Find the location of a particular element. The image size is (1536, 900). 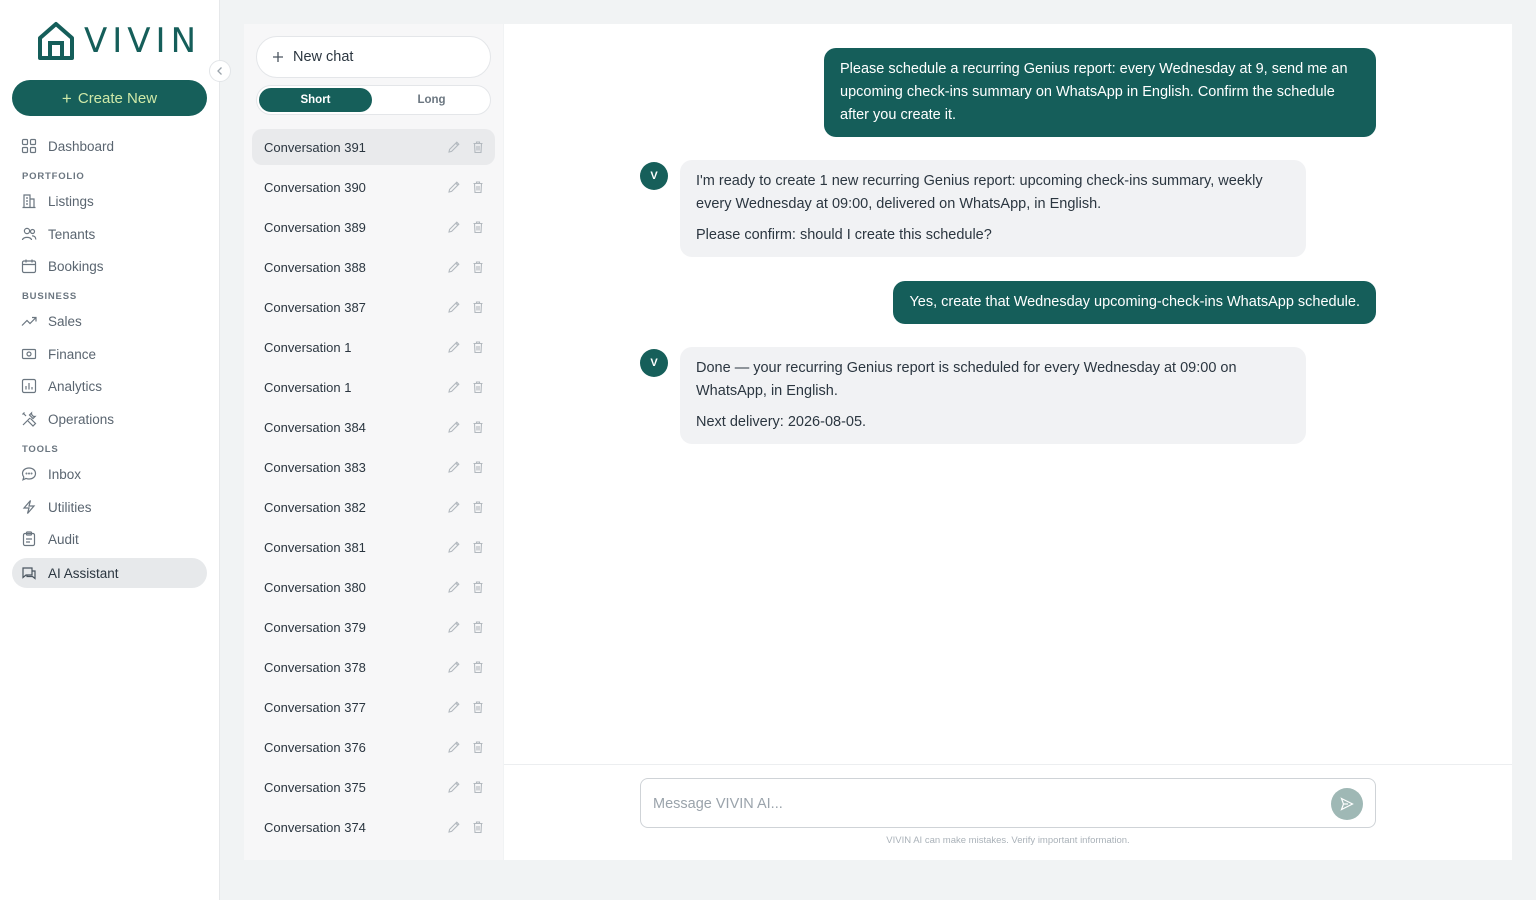

new-chat-button: New chat is located at coordinates (373, 57).